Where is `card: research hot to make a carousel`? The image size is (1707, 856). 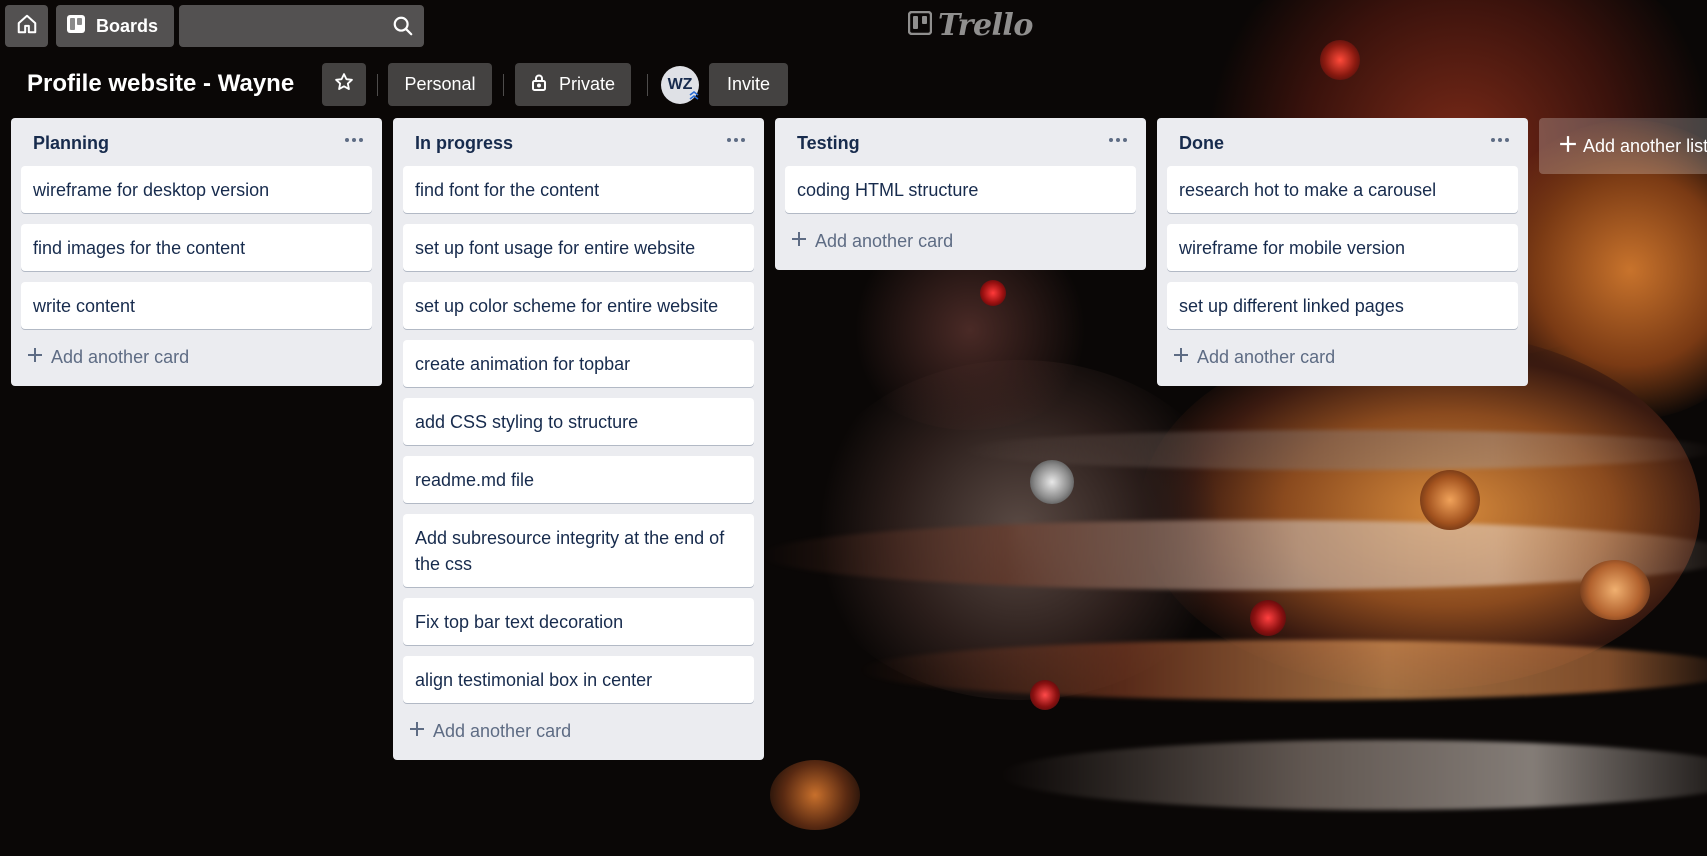 card: research hot to make a carousel is located at coordinates (1342, 189).